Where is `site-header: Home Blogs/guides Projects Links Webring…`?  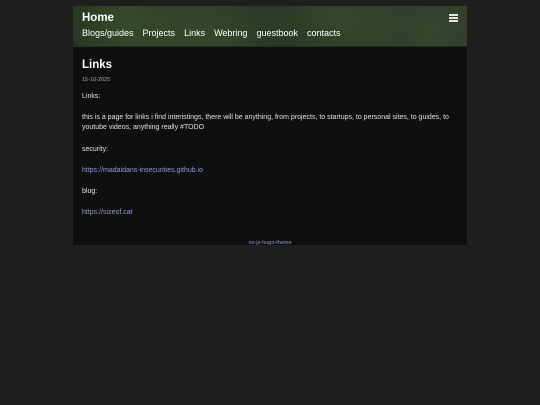
site-header: Home Blogs/guides Projects Links Webring… is located at coordinates (270, 26).